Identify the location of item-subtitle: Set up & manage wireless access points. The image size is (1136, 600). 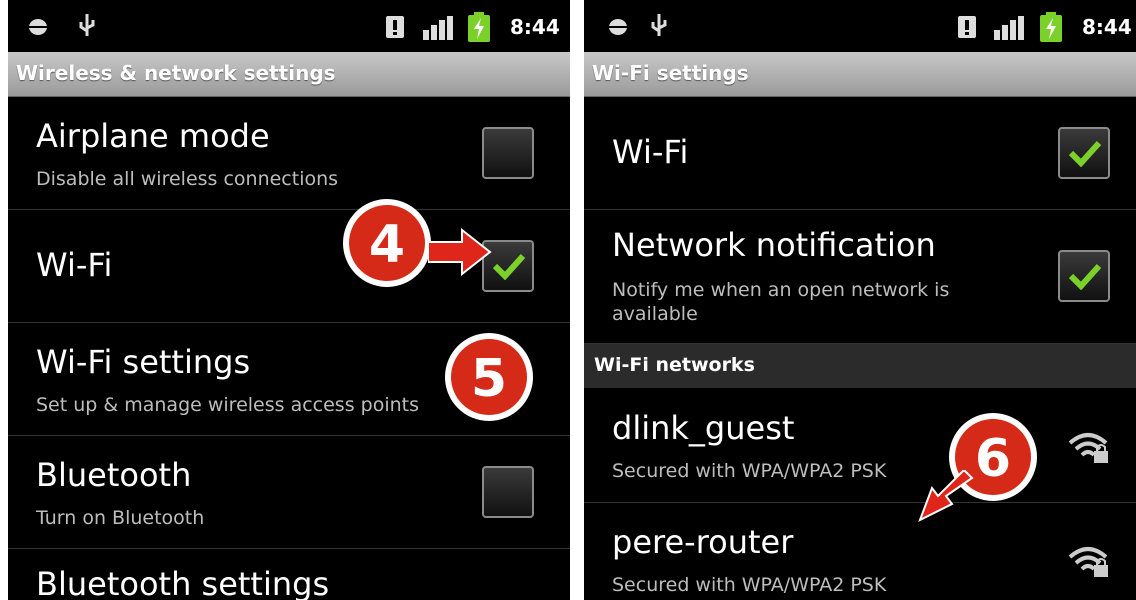
(227, 405).